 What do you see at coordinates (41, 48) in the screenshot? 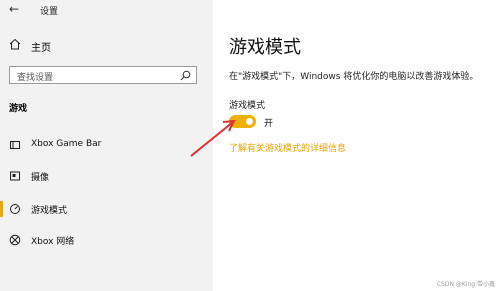
I see `sidebar-item-label: 主页` at bounding box center [41, 48].